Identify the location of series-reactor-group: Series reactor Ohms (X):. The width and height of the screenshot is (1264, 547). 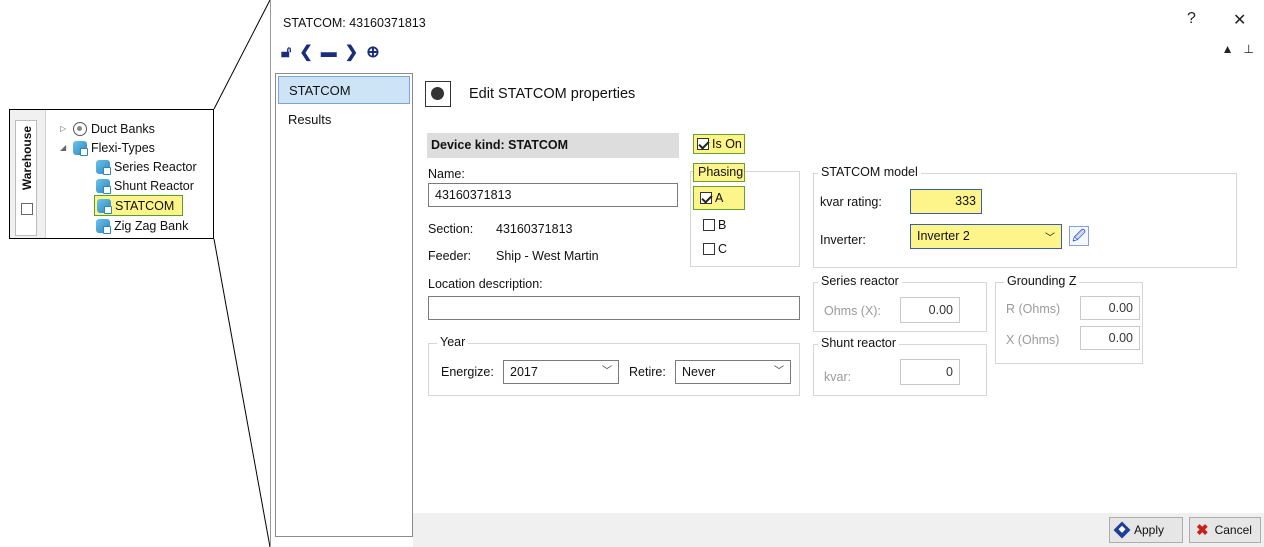
(900, 303).